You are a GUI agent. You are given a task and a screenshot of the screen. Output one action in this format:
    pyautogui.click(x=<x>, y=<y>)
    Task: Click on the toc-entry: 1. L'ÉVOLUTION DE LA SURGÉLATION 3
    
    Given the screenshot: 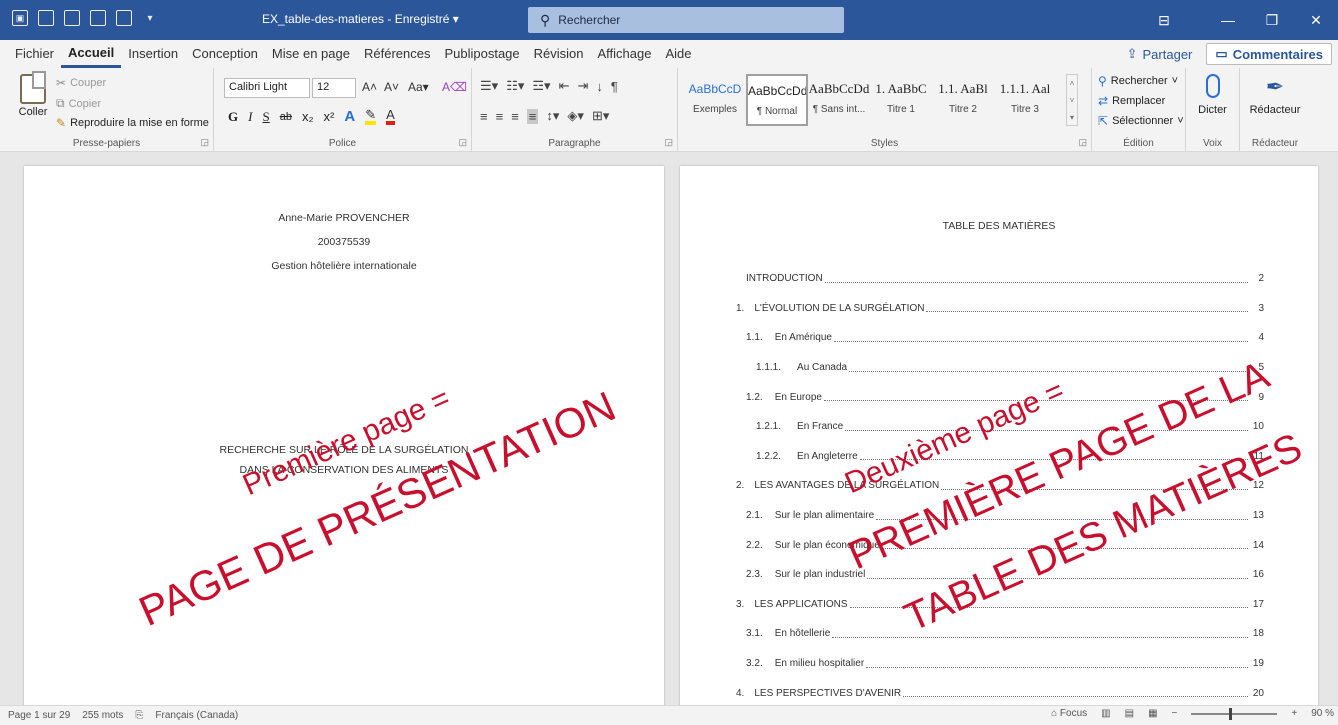 What is the action you would take?
    pyautogui.click(x=1000, y=309)
    